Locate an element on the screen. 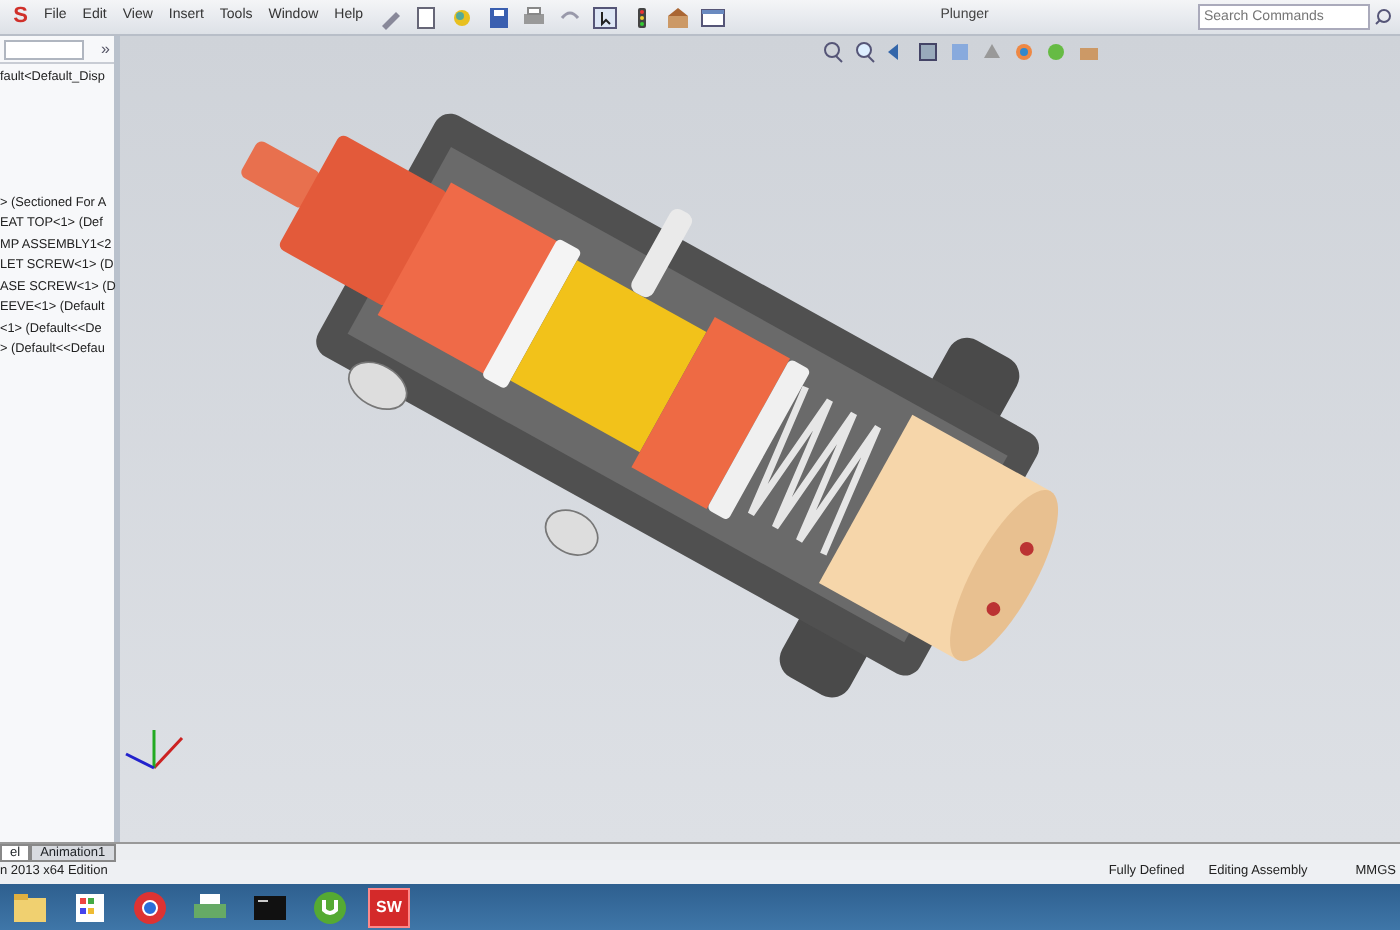  select-icon is located at coordinates (605, 17).